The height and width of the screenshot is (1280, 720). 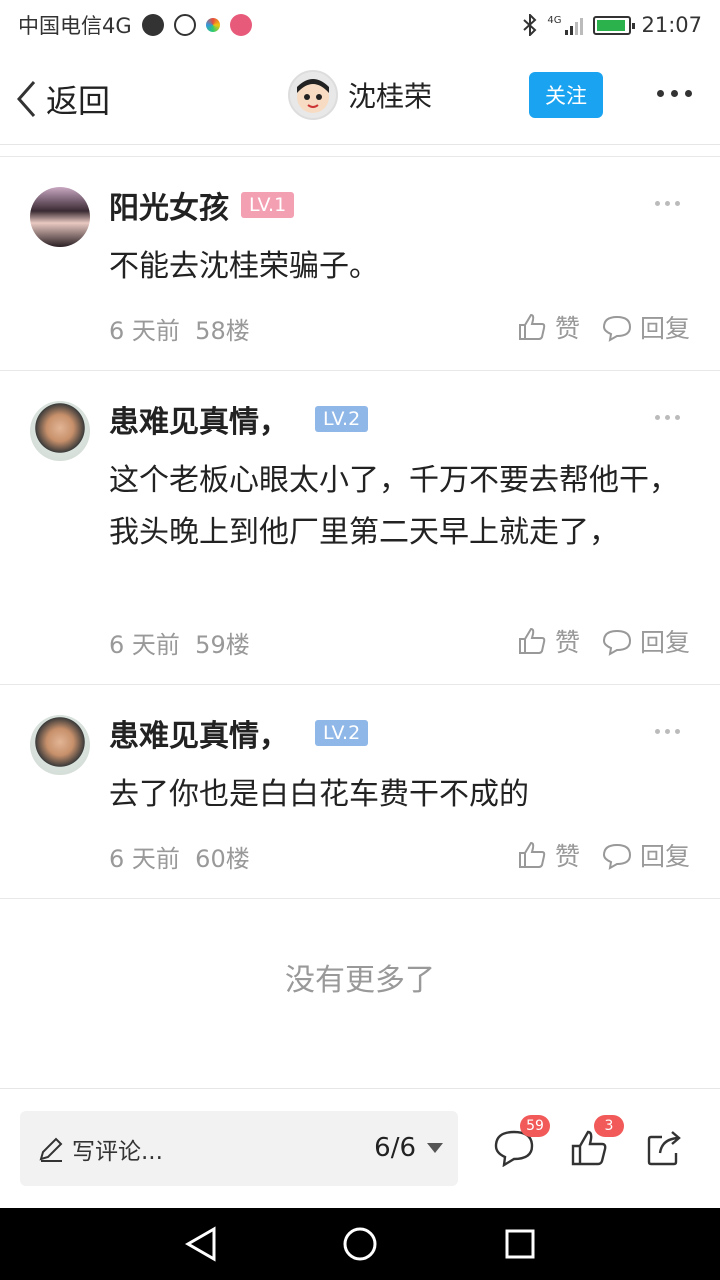 I want to click on comment-count-badge: 59, so click(x=535, y=1126).